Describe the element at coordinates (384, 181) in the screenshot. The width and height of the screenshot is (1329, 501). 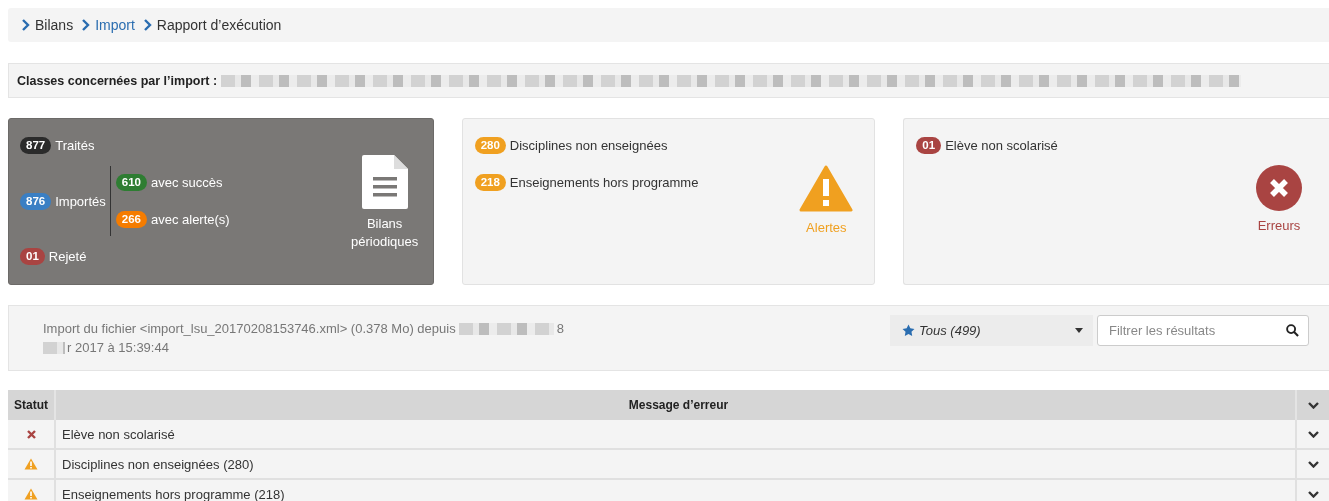
I see `document-icon` at that location.